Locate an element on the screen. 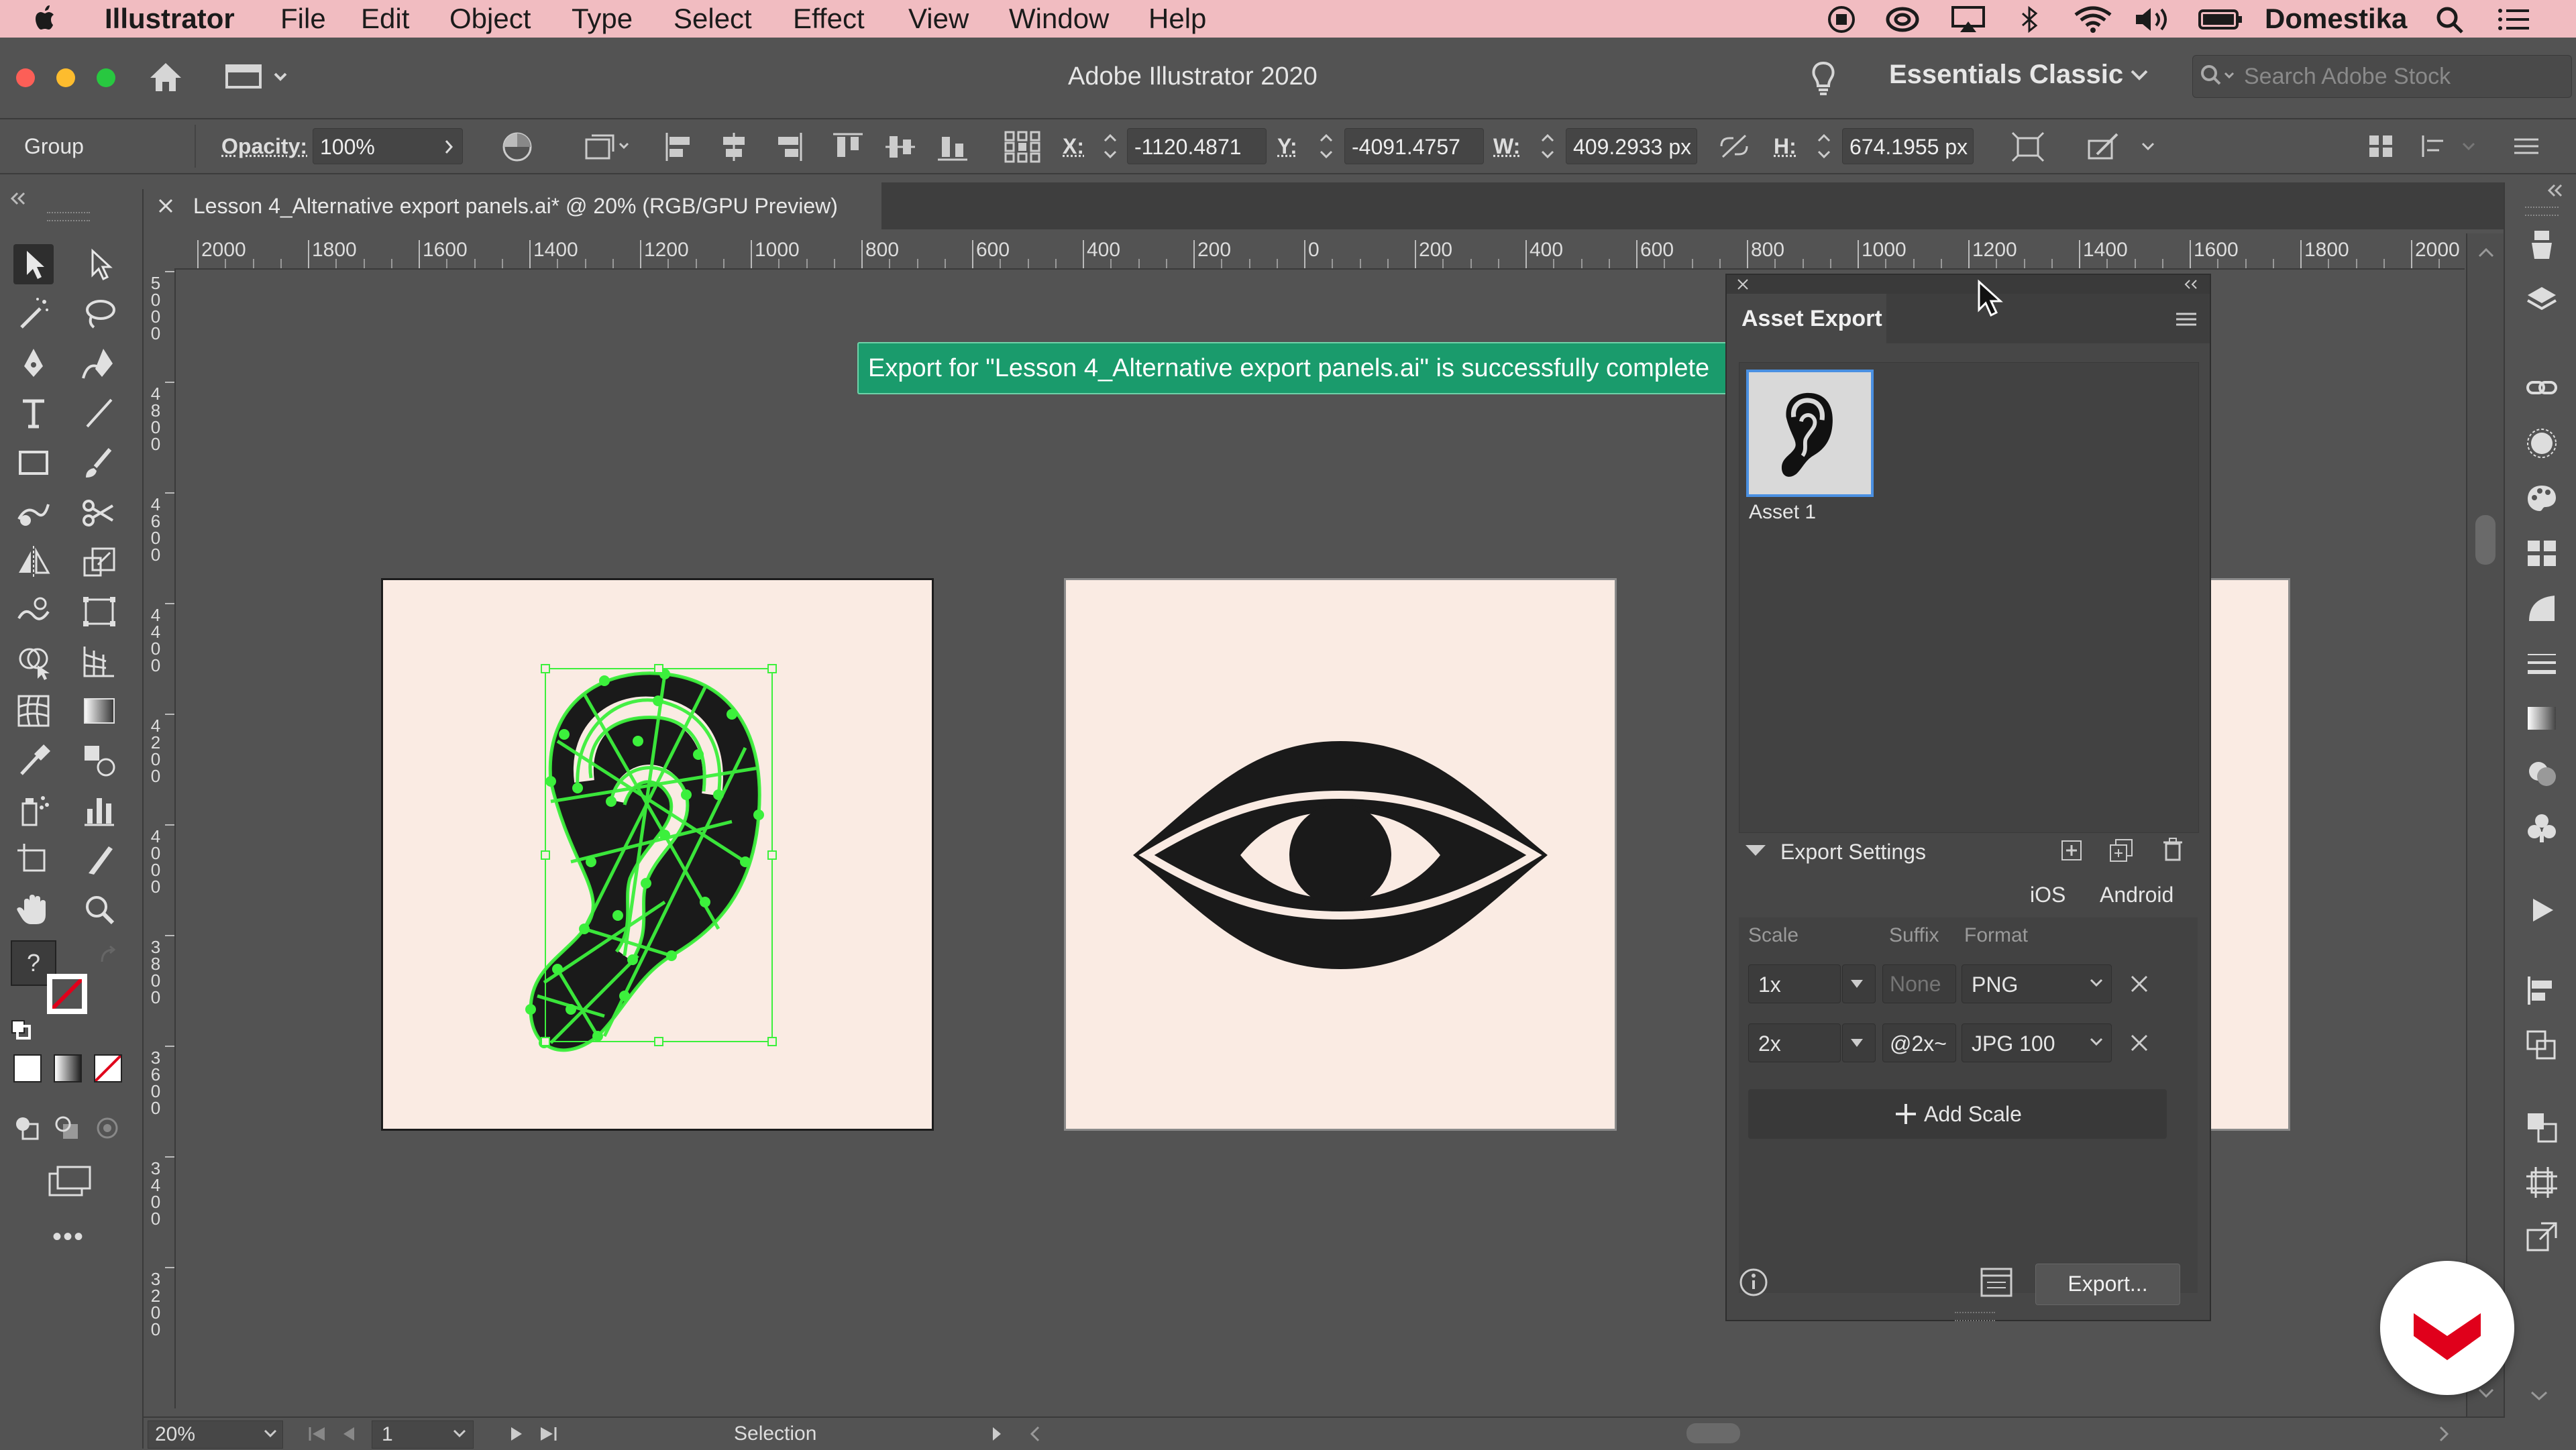  airplay-icon is located at coordinates (1968, 19).